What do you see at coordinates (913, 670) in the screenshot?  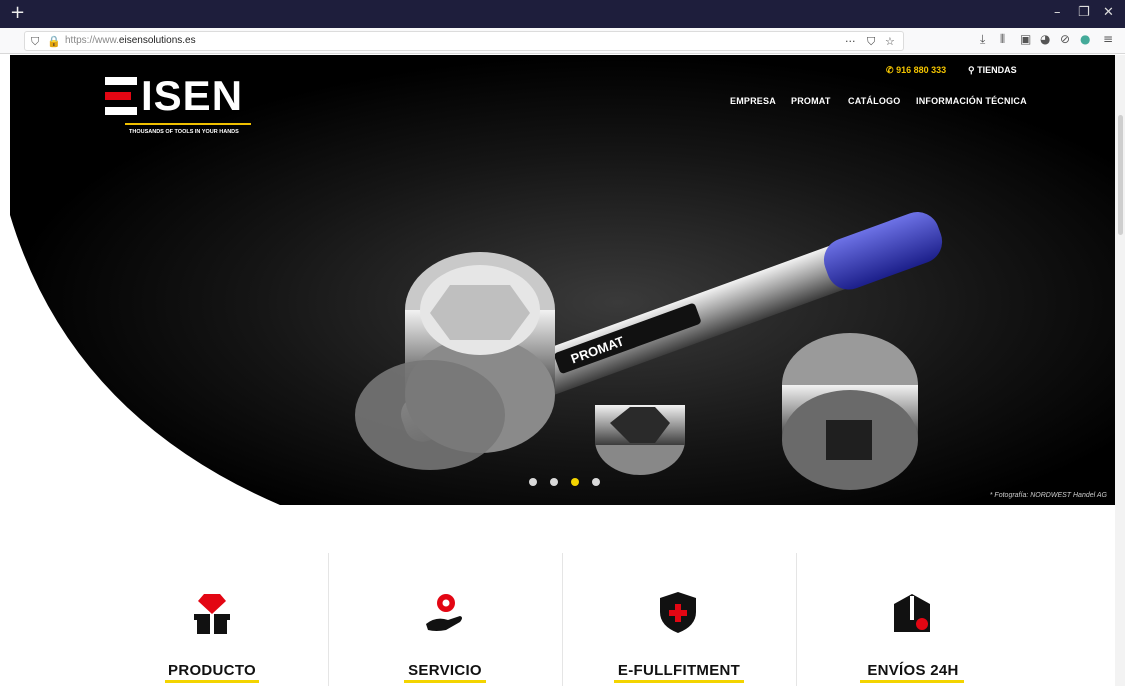 I see `feature-label: ENVÍOS 24H` at bounding box center [913, 670].